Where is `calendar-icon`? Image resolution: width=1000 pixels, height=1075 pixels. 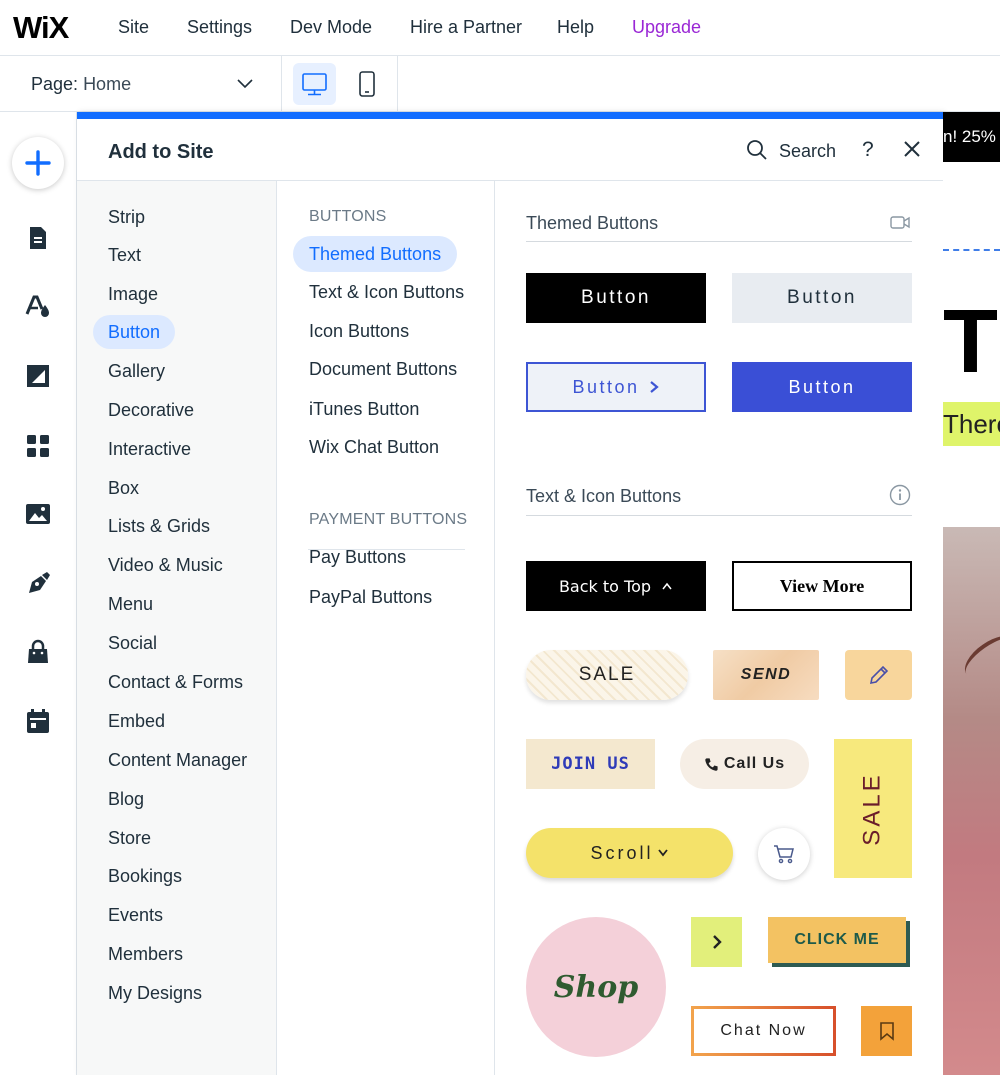 calendar-icon is located at coordinates (38, 721).